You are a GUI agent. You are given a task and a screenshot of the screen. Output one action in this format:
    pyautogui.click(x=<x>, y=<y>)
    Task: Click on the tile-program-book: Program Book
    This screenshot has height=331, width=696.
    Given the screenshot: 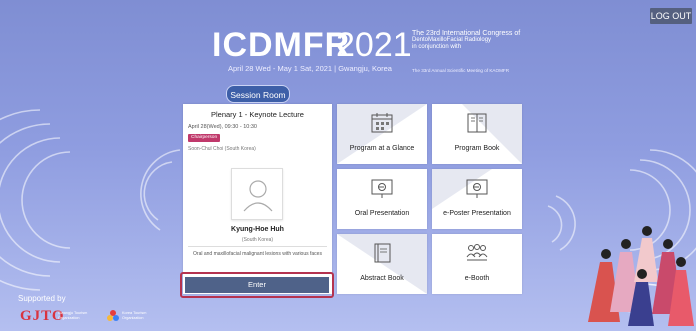 What is the action you would take?
    pyautogui.click(x=477, y=134)
    